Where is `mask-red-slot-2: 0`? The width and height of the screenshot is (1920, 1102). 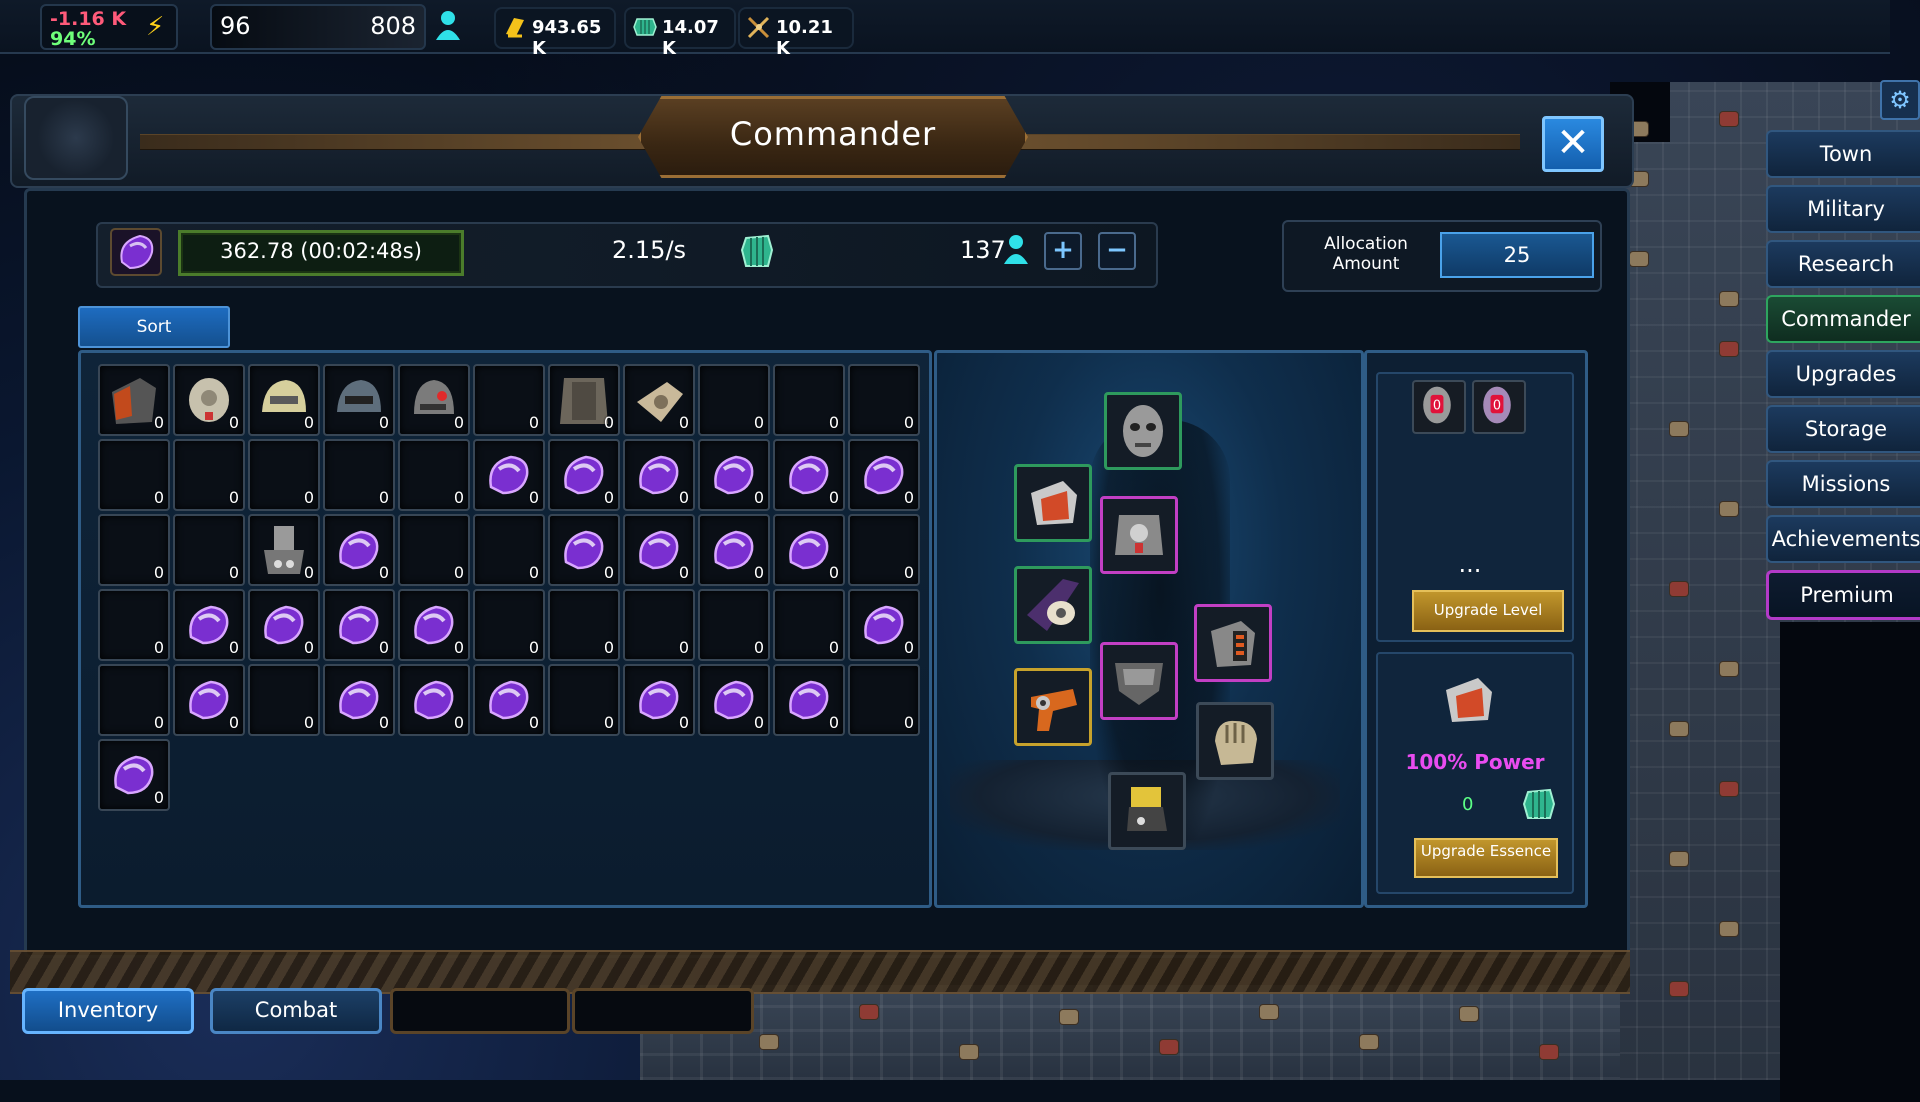 mask-red-slot-2: 0 is located at coordinates (1499, 407).